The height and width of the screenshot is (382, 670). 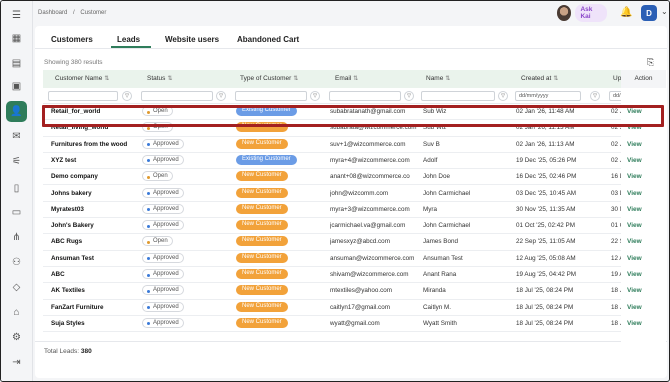 What do you see at coordinates (89, 144) in the screenshot?
I see `cell-customer-name: Furnitures from the wood` at bounding box center [89, 144].